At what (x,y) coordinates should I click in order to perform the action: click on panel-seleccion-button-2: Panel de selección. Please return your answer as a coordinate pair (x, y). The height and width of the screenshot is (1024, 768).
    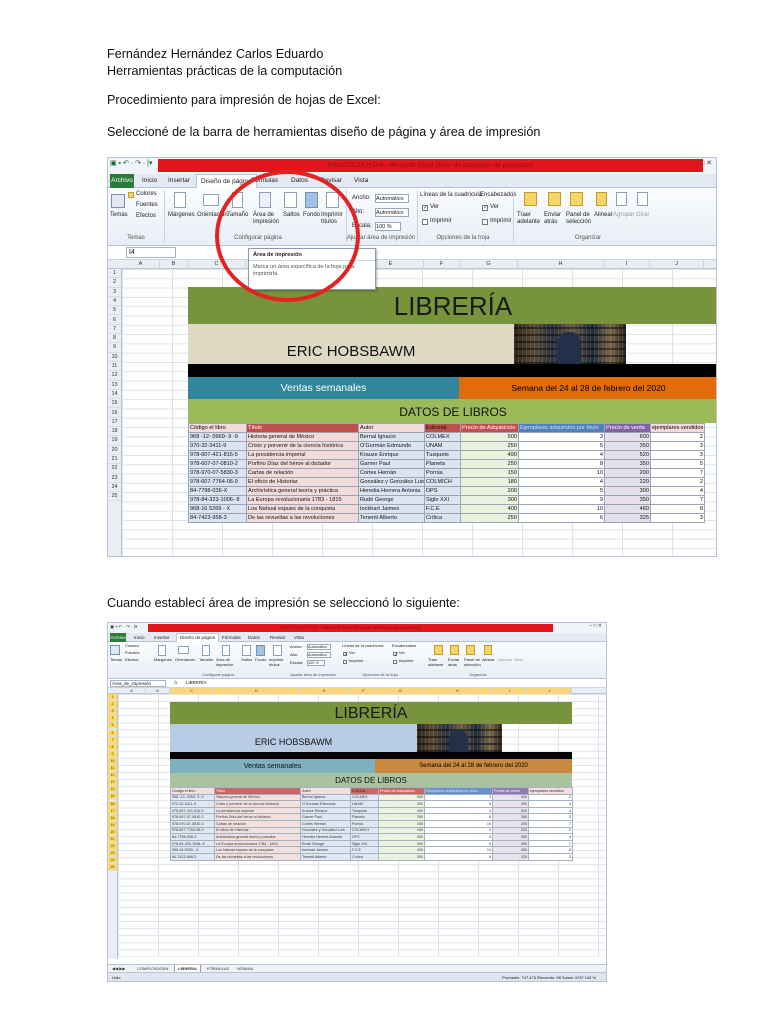
    Looking at the image, I should click on (474, 662).